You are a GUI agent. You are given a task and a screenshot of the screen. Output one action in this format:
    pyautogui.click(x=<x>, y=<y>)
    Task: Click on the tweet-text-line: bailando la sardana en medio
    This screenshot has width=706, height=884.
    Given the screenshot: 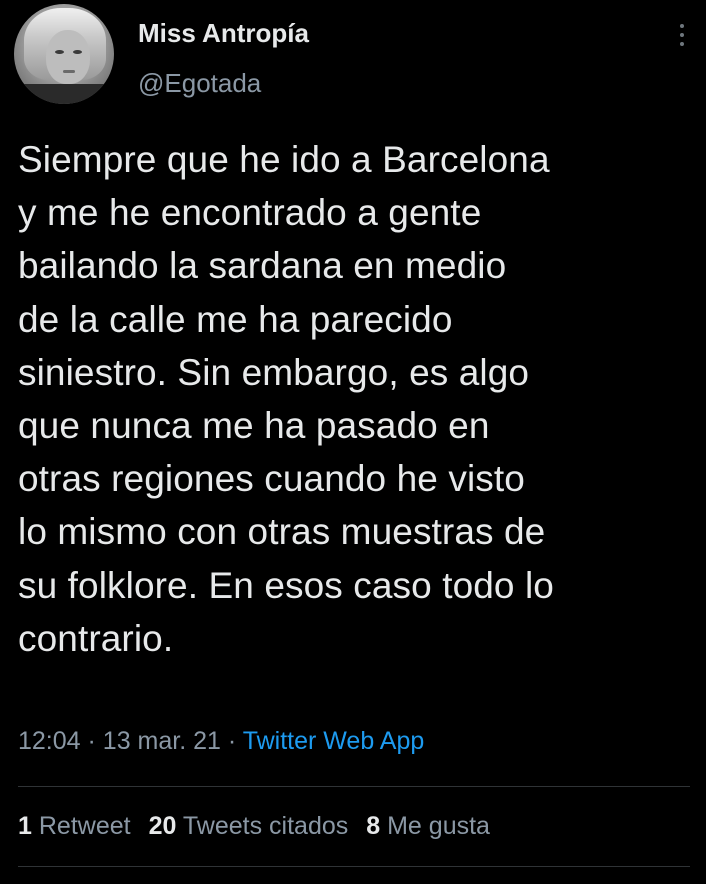 What is the action you would take?
    pyautogui.click(x=262, y=266)
    